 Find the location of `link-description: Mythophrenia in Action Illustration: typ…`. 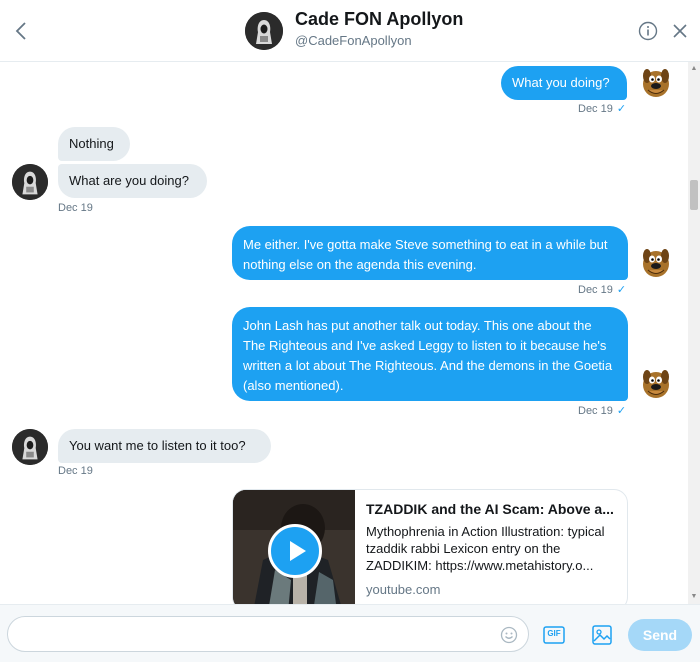

link-description: Mythophrenia in Action Illustration: typ… is located at coordinates (485, 548).